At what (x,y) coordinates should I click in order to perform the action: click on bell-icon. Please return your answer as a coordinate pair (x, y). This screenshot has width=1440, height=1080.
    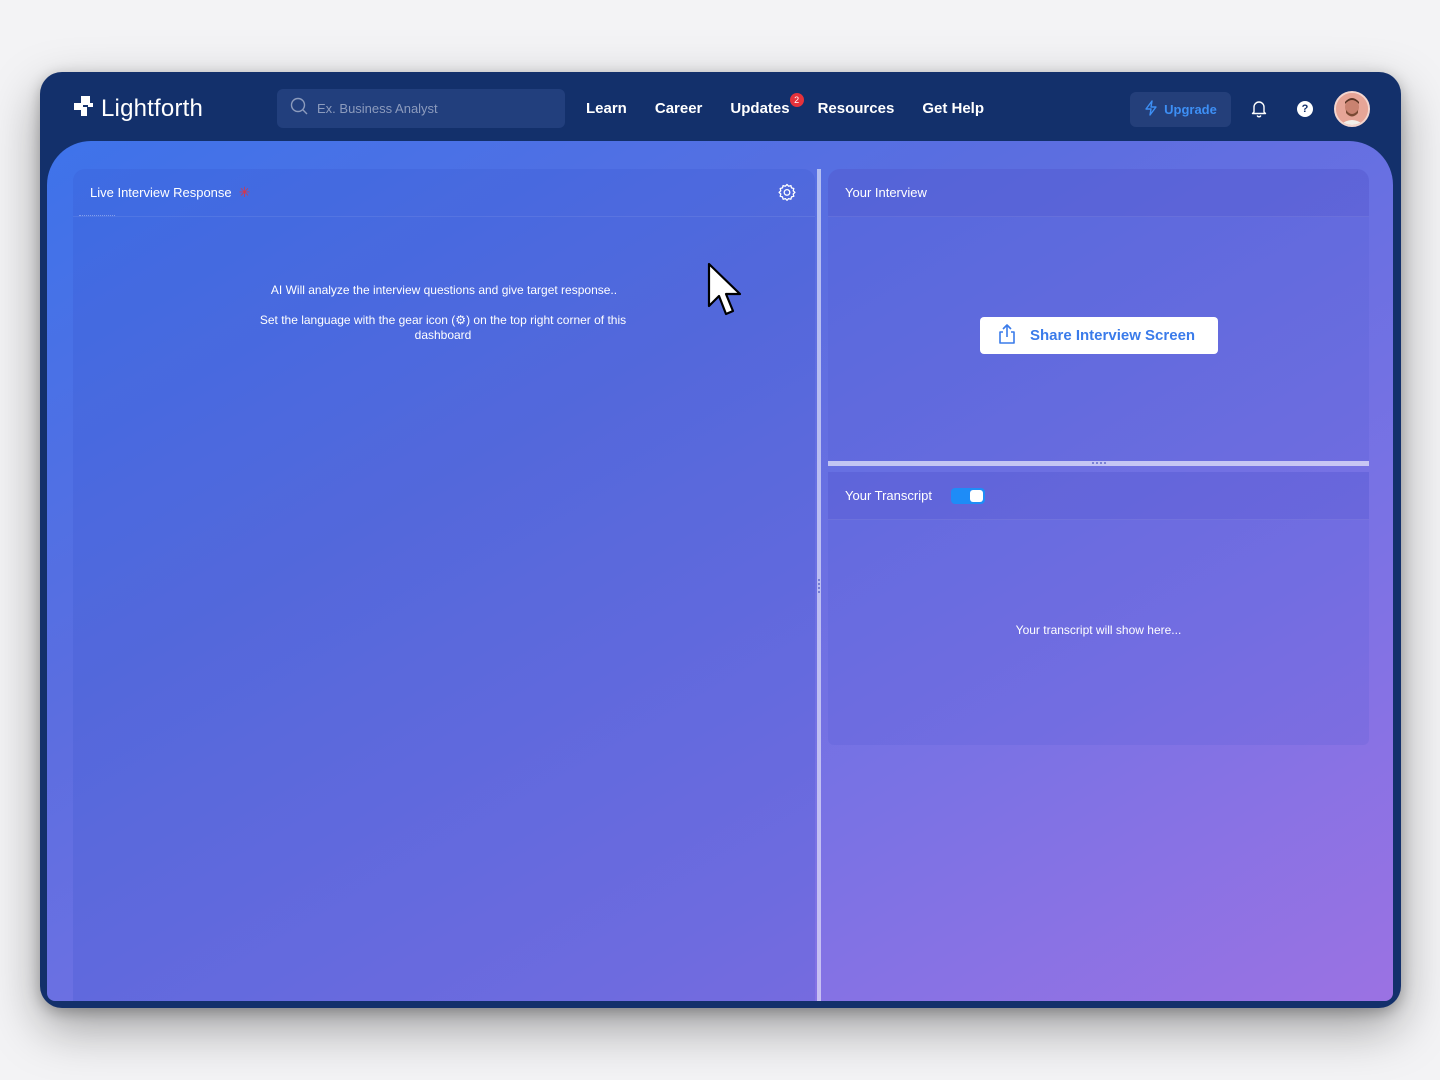
    Looking at the image, I should click on (1259, 111).